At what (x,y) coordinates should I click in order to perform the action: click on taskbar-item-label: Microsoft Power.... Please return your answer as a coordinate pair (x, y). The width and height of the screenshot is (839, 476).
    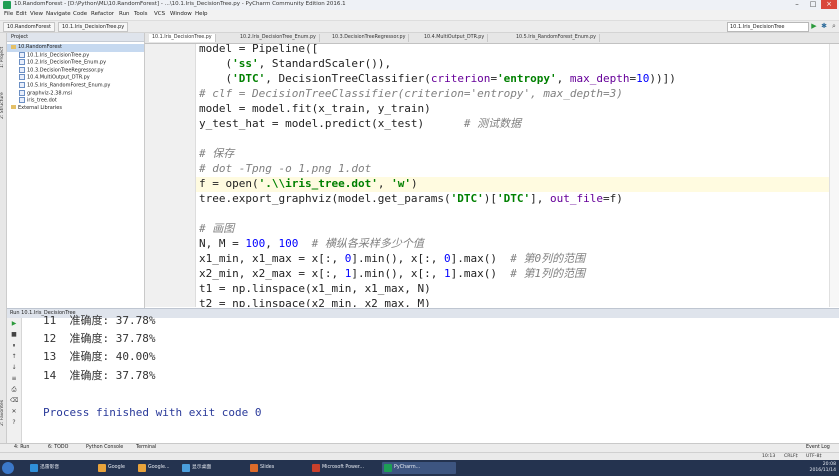
    Looking at the image, I should click on (343, 467).